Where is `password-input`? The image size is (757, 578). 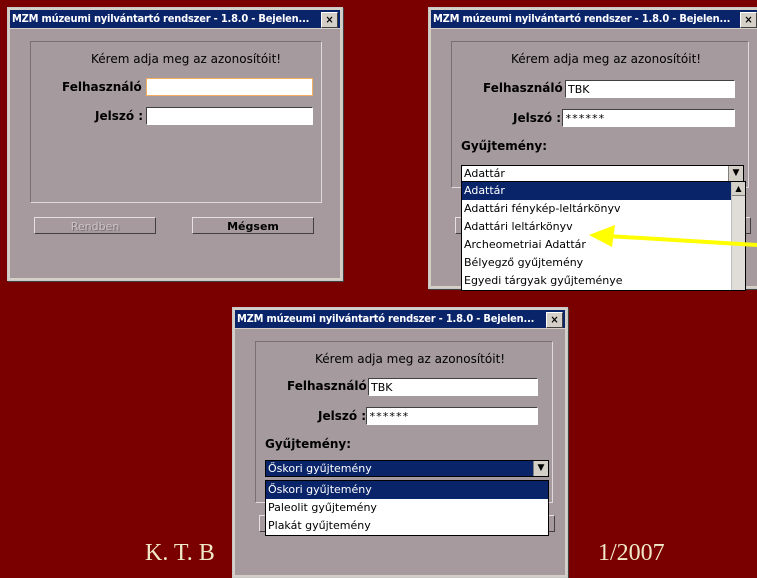
password-input is located at coordinates (229, 116).